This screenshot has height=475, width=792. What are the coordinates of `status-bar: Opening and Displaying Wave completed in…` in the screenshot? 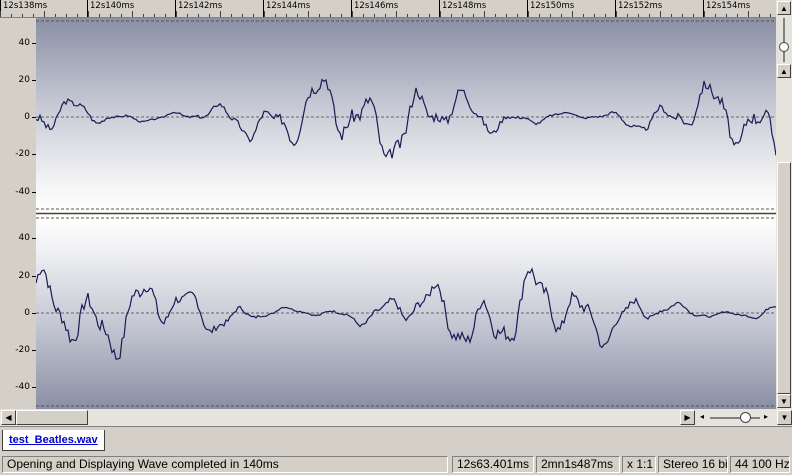 It's located at (396, 464).